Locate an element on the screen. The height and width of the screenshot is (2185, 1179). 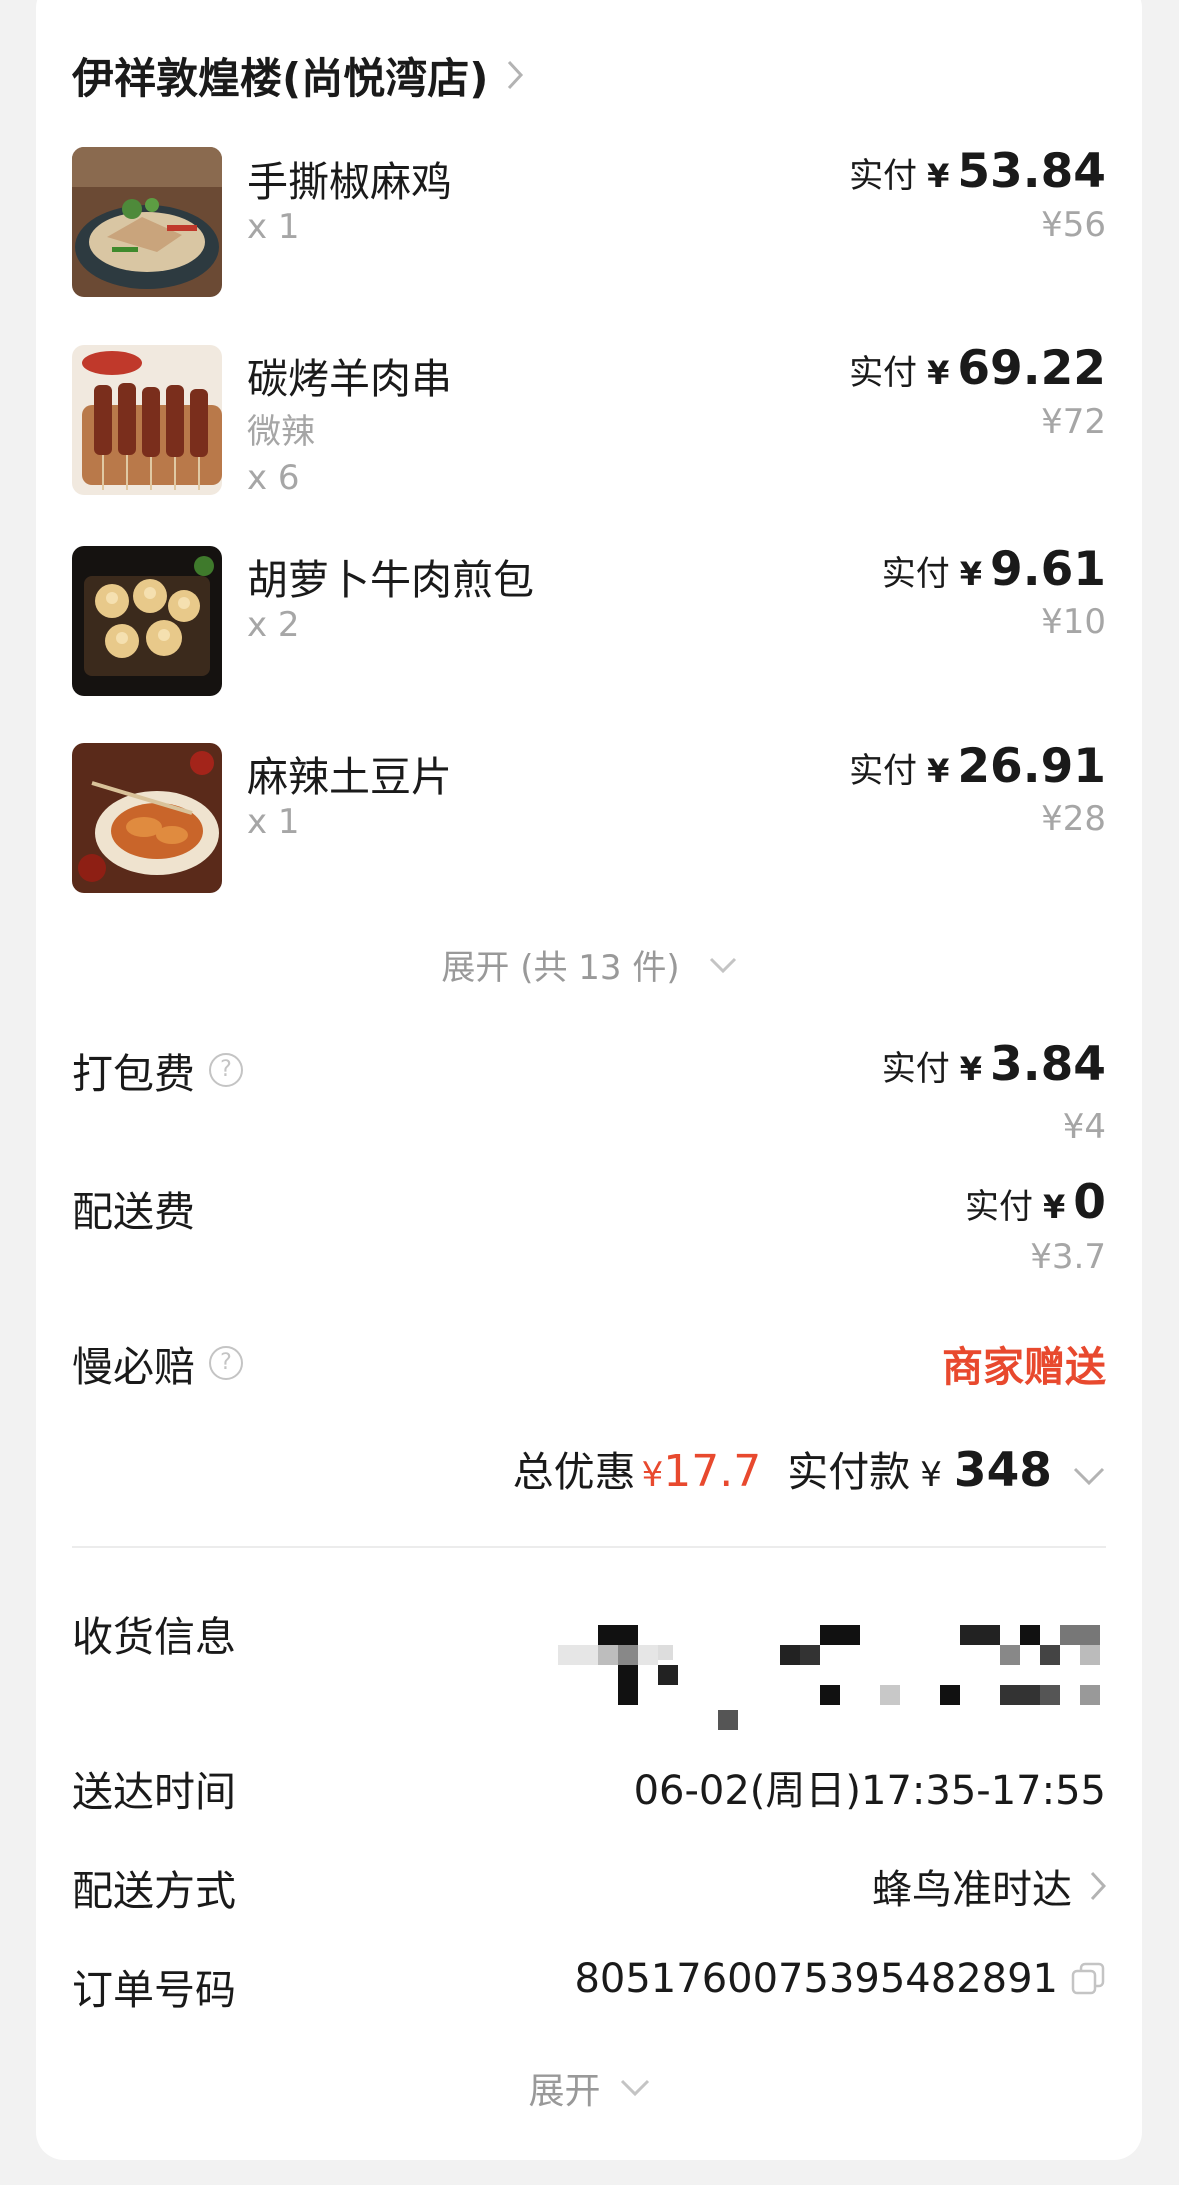
order-total-row: 总优惠 ¥ 17.7 实付款 ¥ 348 is located at coordinates (809, 1468).